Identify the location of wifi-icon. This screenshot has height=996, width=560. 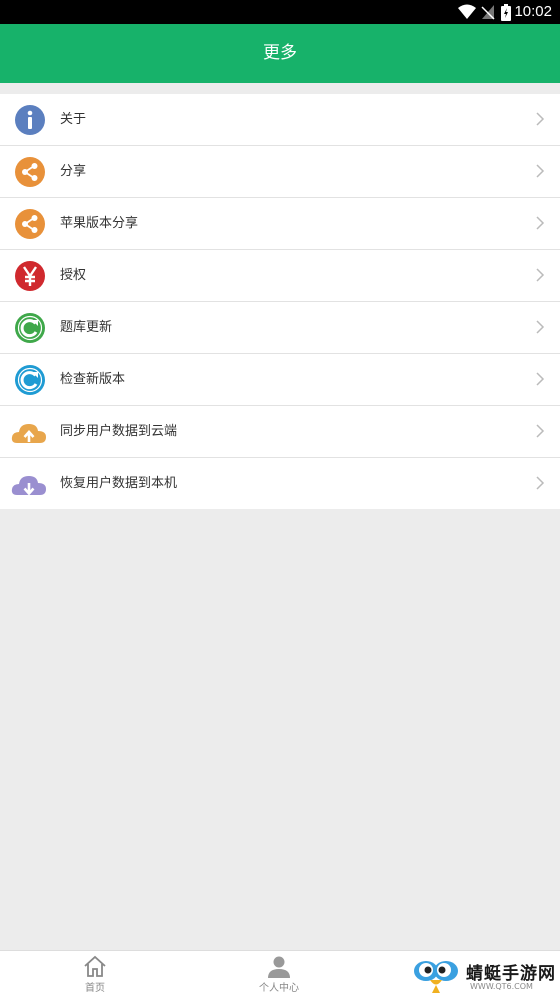
(467, 11).